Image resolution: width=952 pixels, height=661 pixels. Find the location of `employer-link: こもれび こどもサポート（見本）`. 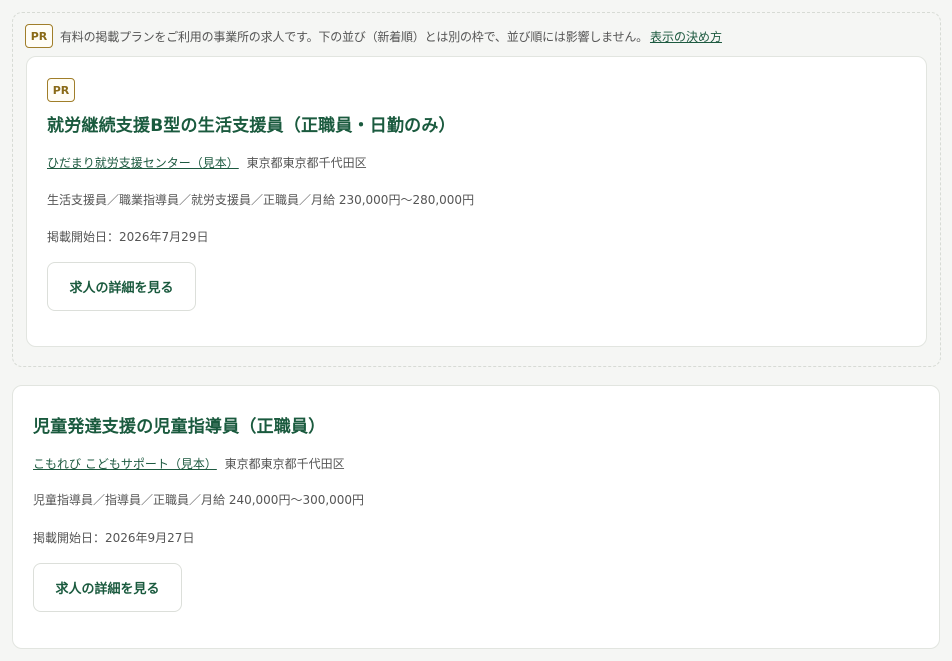

employer-link: こもれび こどもサポート（見本） is located at coordinates (125, 464).